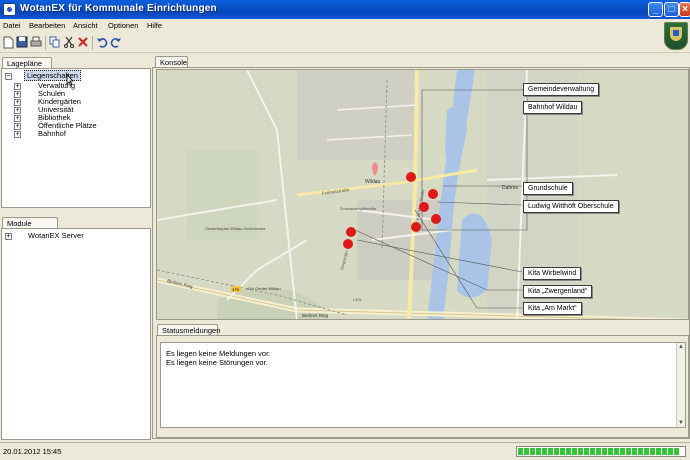 The image size is (690, 460). I want to click on marker-gemeindeverwaltung, so click(411, 177).